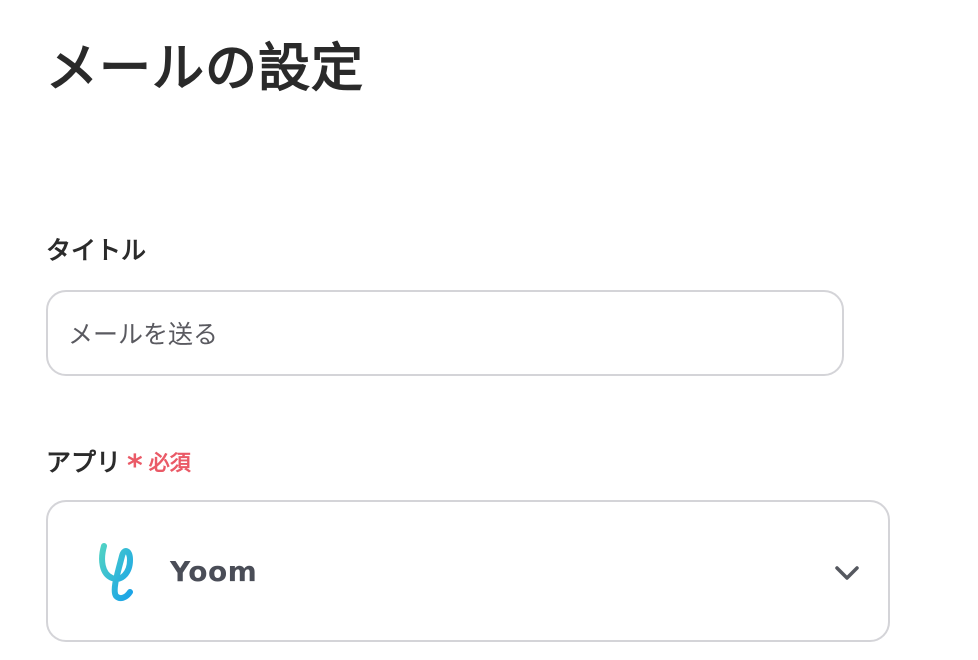 The image size is (978, 660). I want to click on title-field-label: タイトル, so click(96, 250).